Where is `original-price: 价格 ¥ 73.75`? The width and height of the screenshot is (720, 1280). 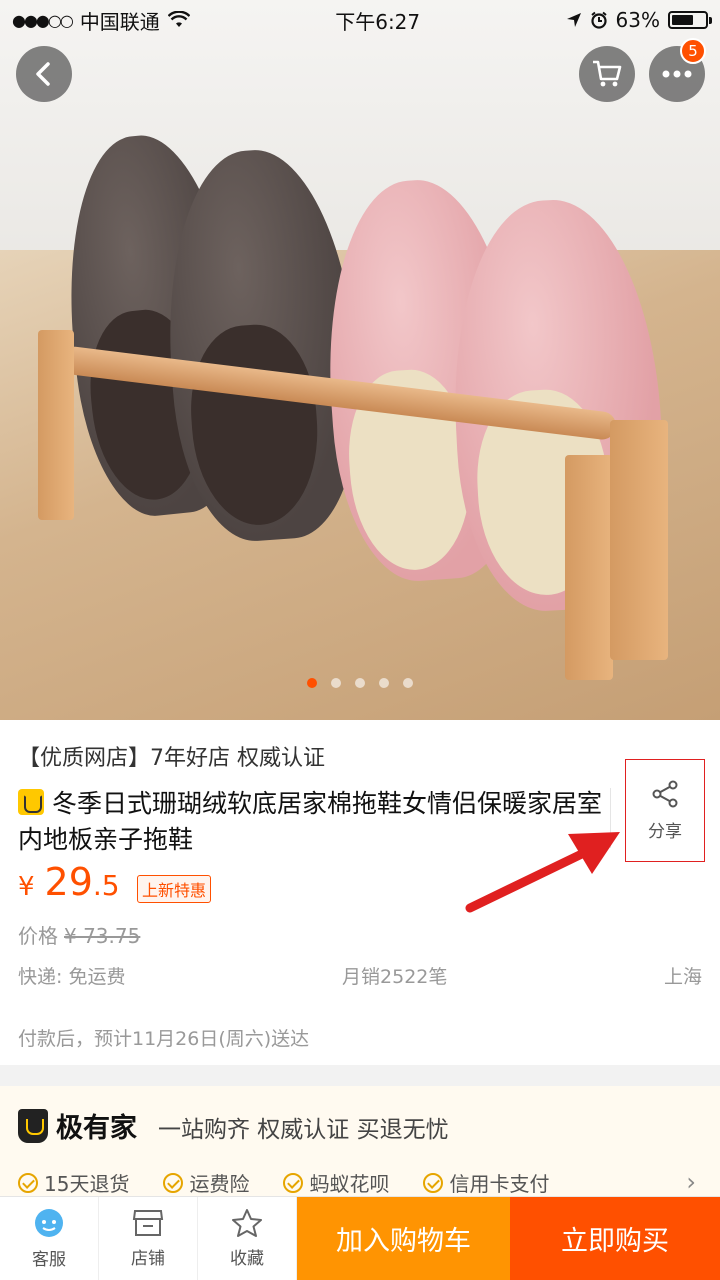
original-price: 价格 ¥ 73.75 is located at coordinates (79, 934).